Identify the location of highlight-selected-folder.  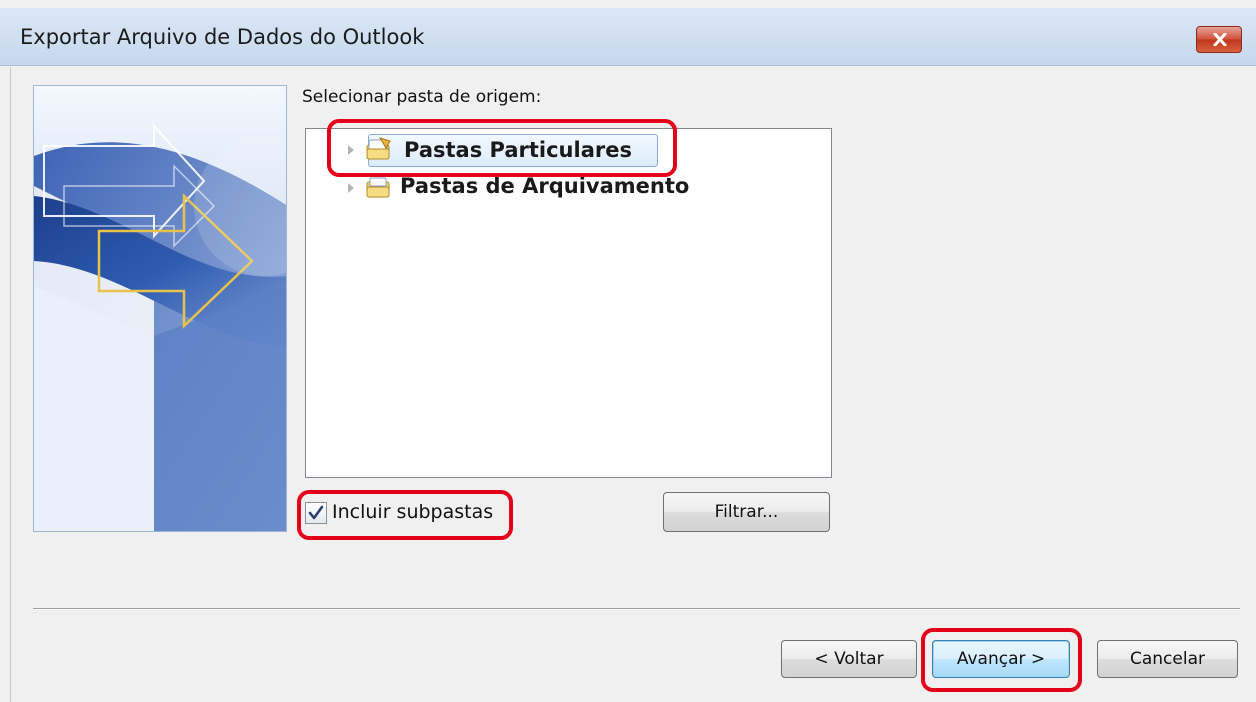
(502, 148).